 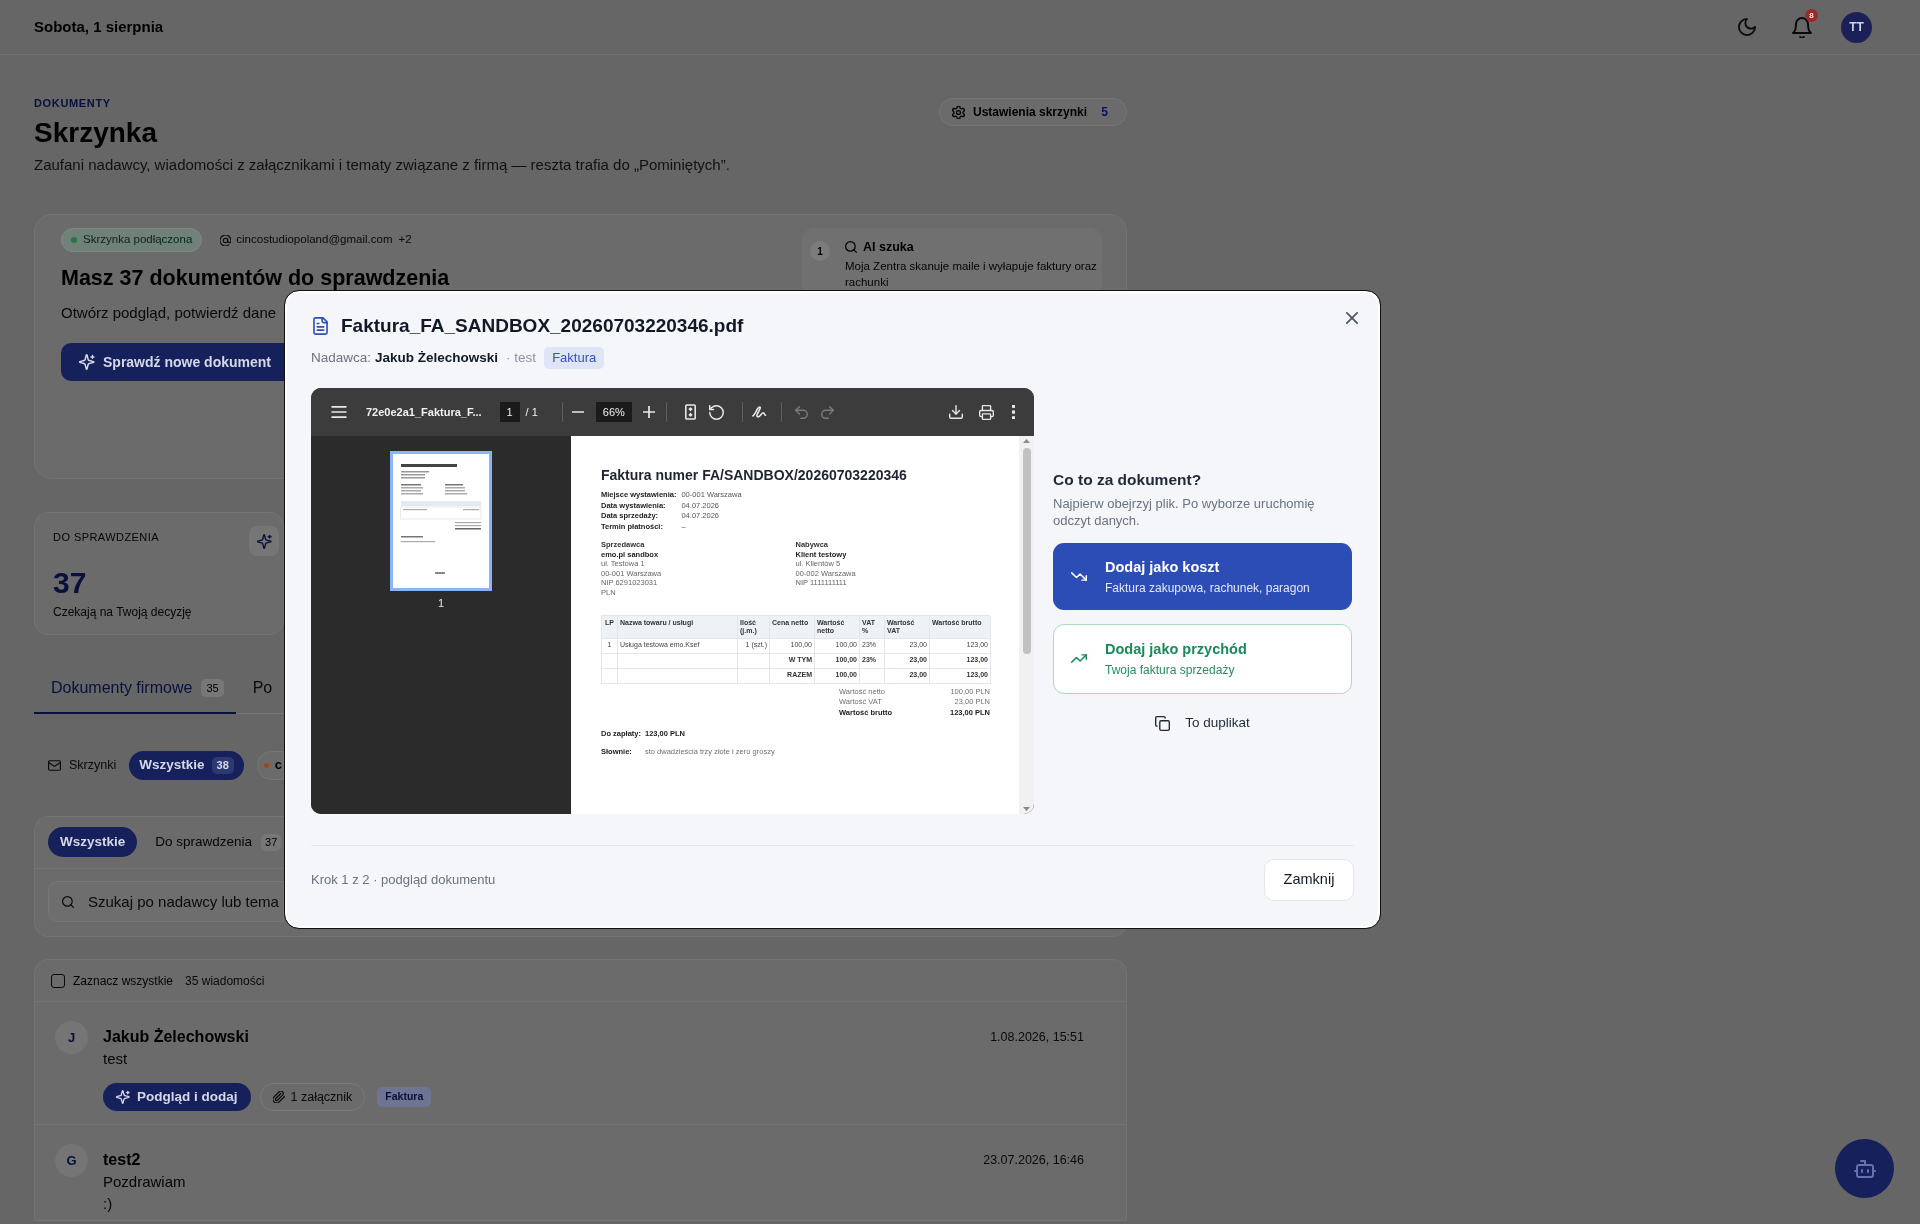 I want to click on user-avatar: TT, so click(x=1856, y=27).